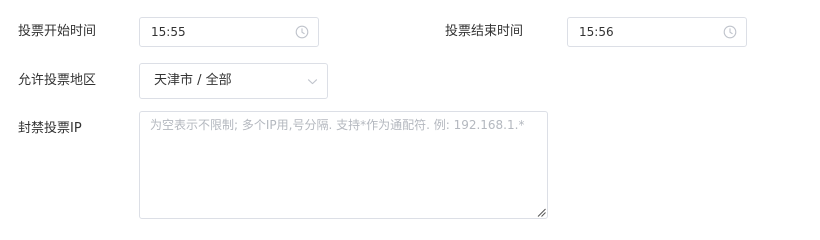  Describe the element at coordinates (193, 80) in the screenshot. I see `allowed-region-value: 天津市 / 全部` at that location.